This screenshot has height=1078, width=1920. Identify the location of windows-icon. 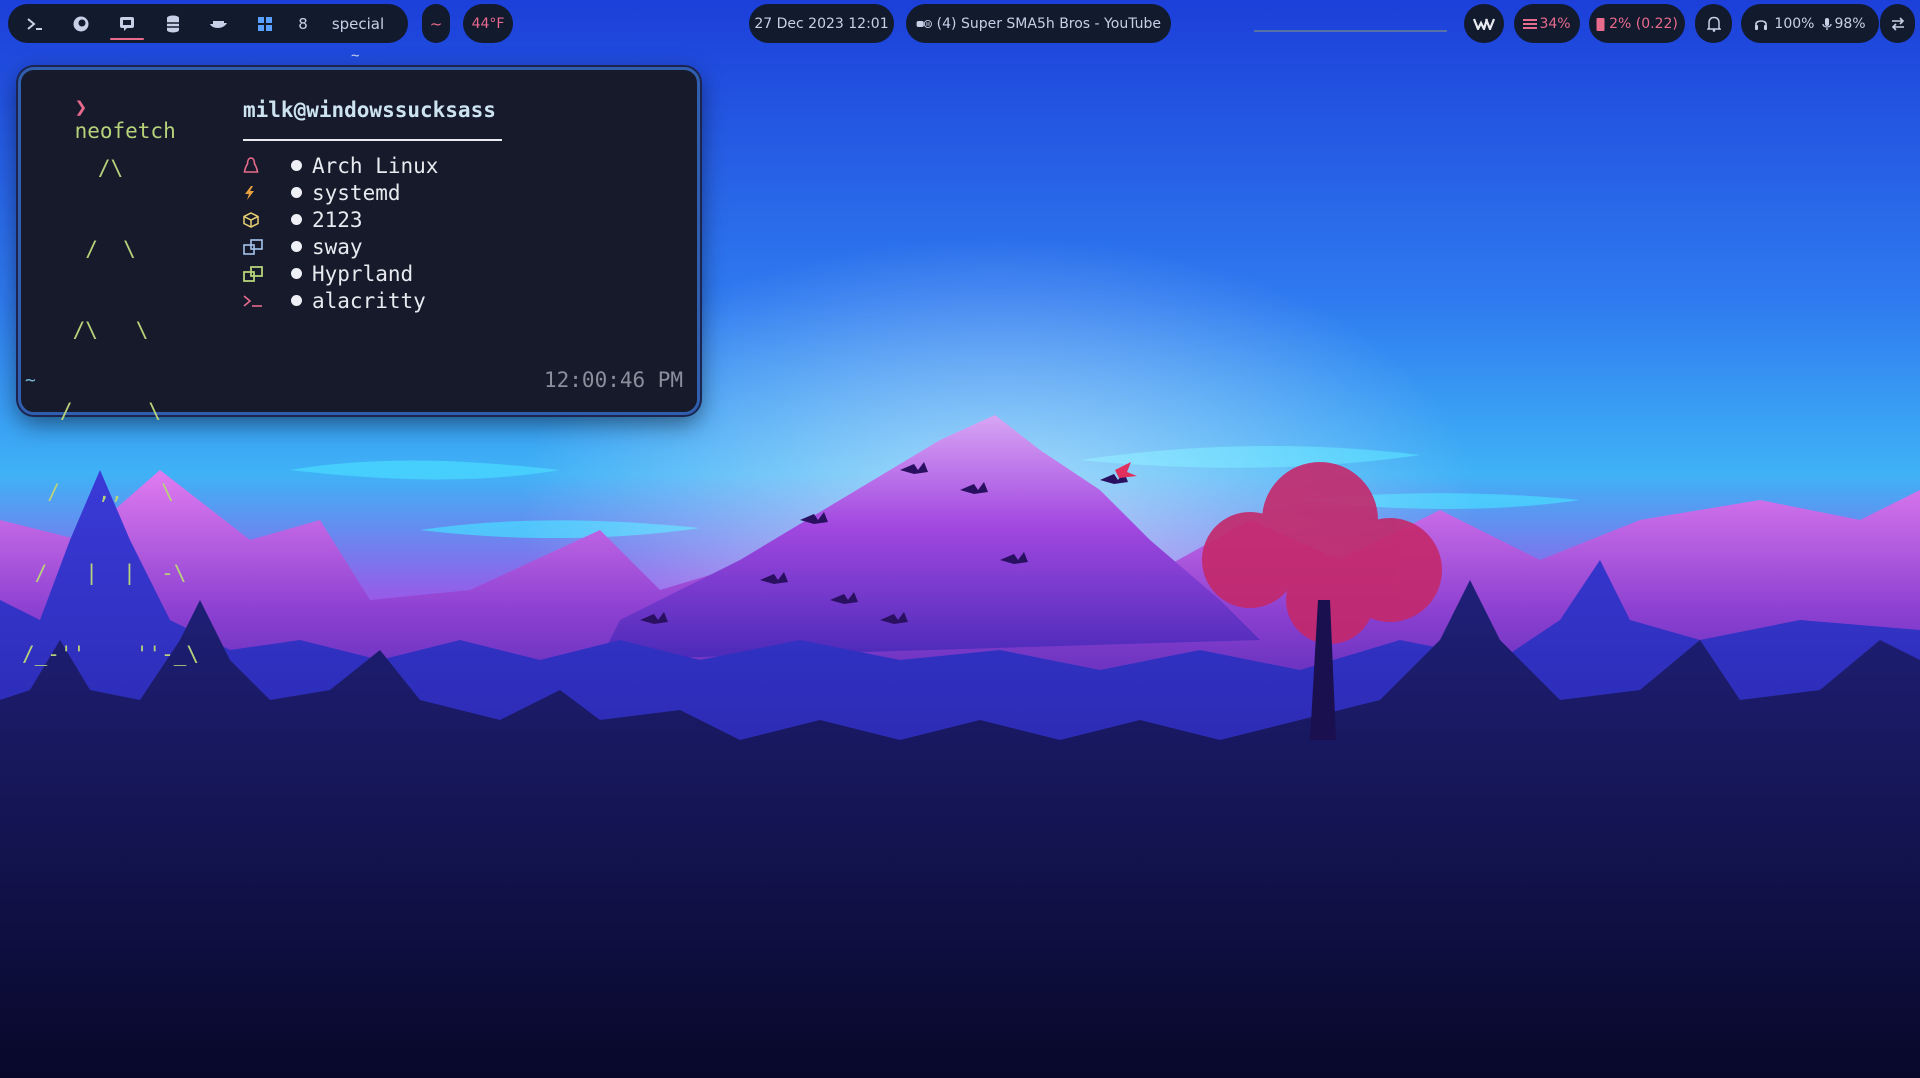
(265, 23).